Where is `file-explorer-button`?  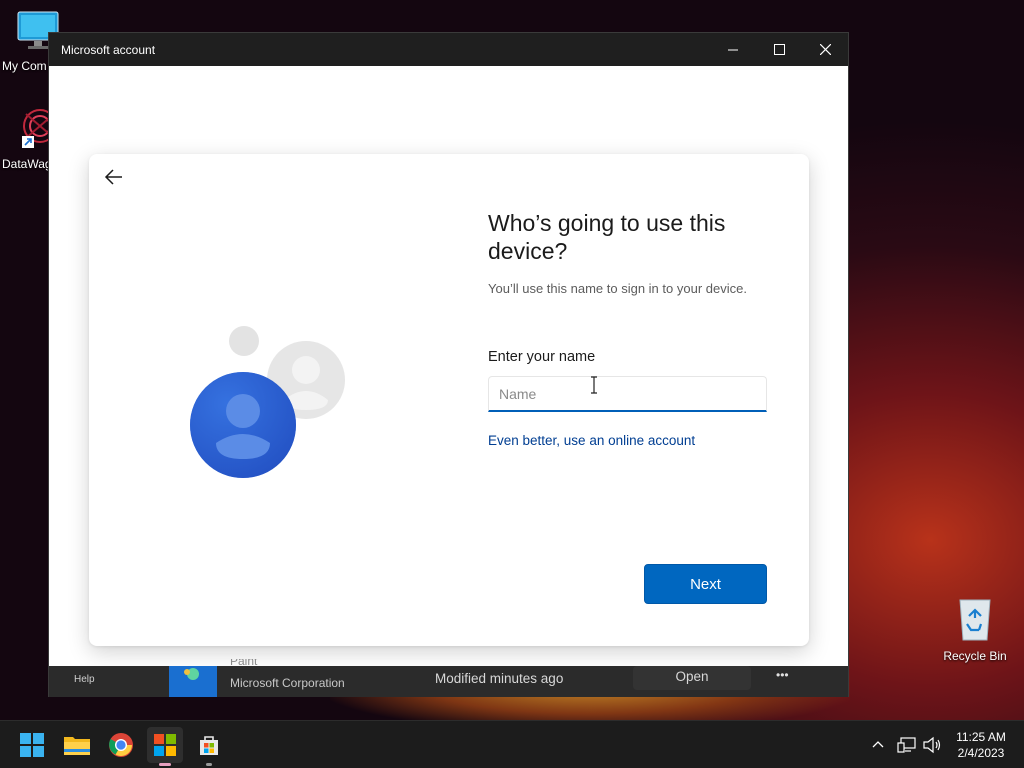
file-explorer-button is located at coordinates (77, 745).